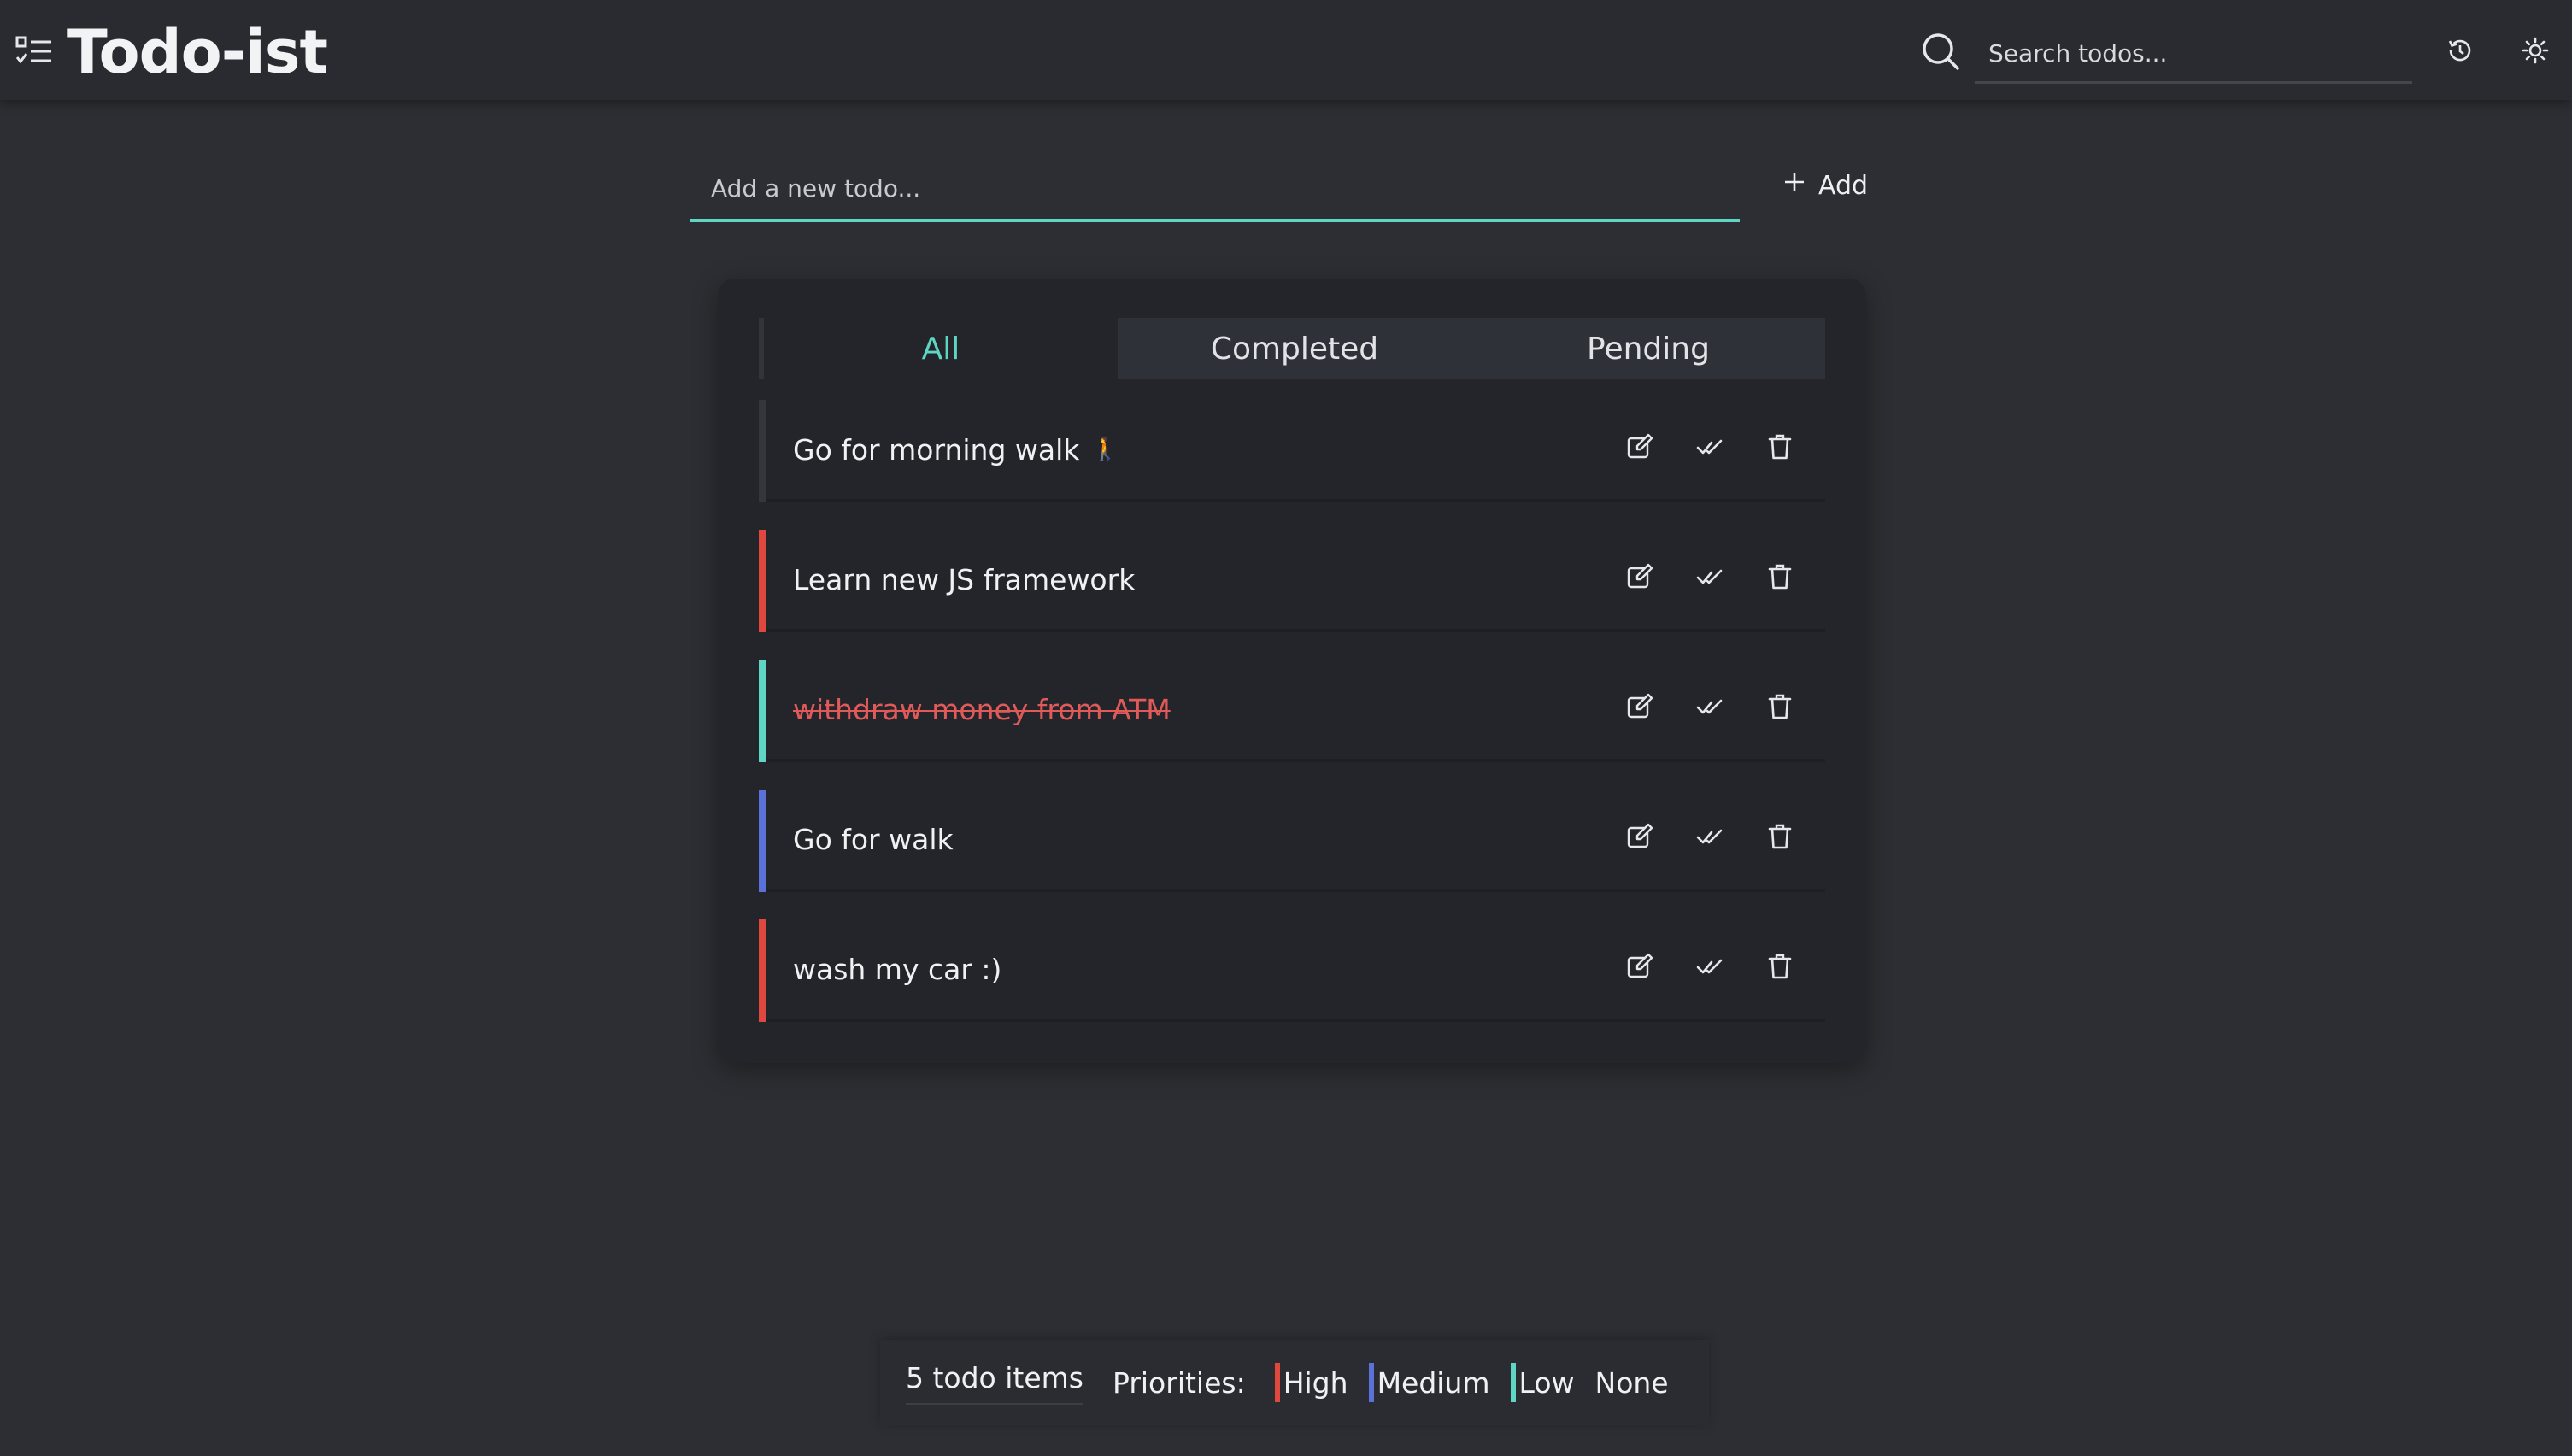 Image resolution: width=2572 pixels, height=1456 pixels. I want to click on legend-label-low: Low, so click(1546, 1382).